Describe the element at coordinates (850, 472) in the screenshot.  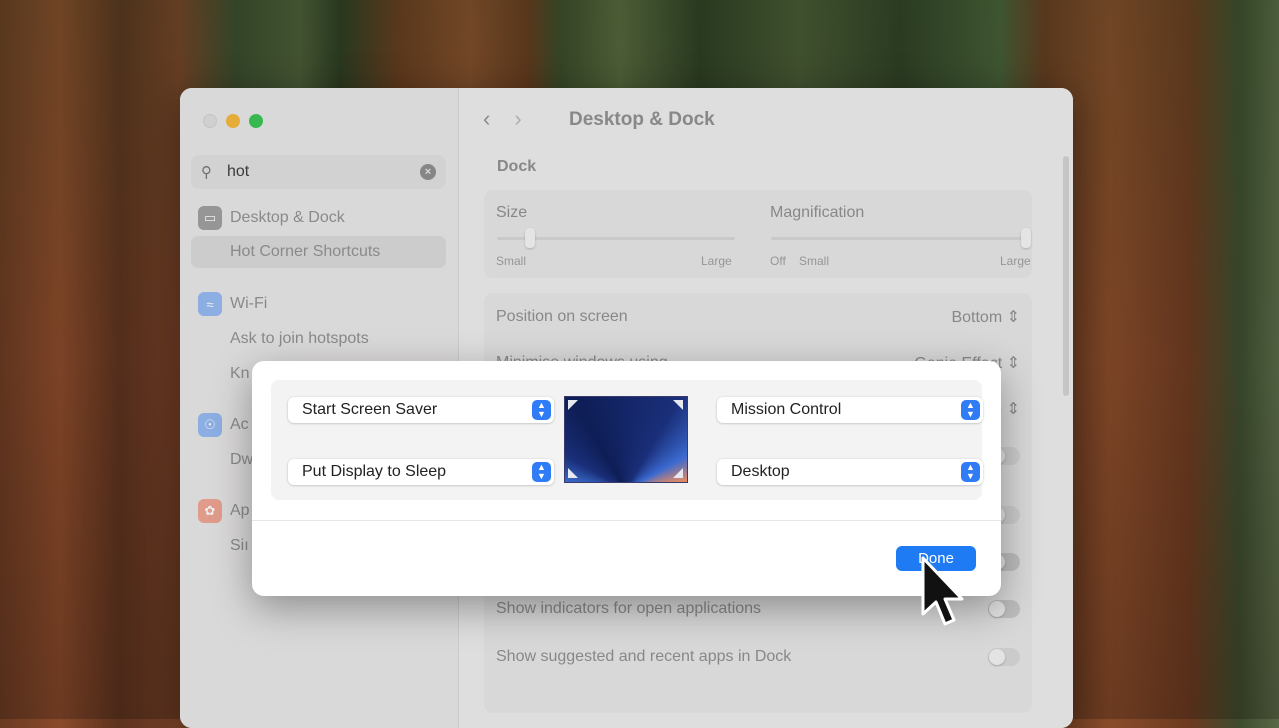
I see `bottom-right-corner-select: Desktop ▲ ▼` at that location.